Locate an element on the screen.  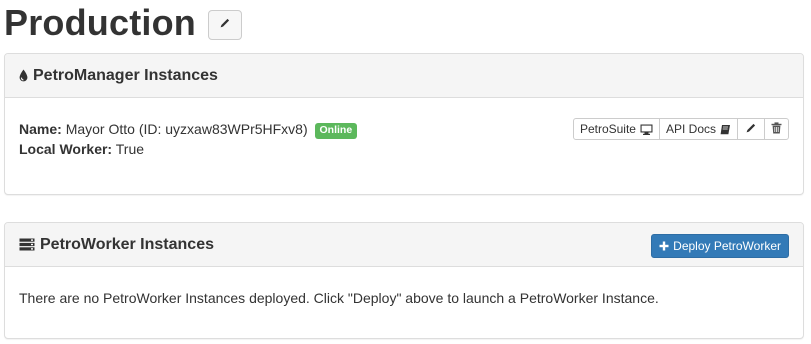
petrosuite-label: PetroSuite is located at coordinates (607, 129).